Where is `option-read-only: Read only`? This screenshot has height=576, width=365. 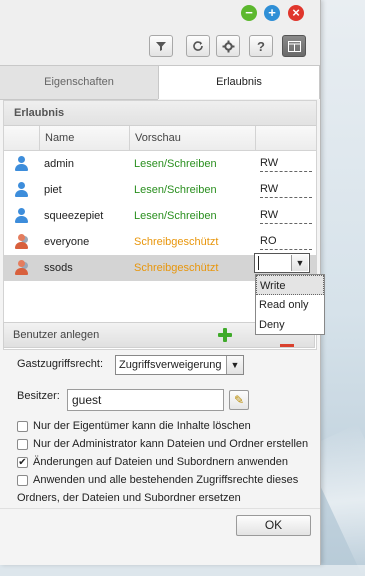 option-read-only: Read only is located at coordinates (290, 305).